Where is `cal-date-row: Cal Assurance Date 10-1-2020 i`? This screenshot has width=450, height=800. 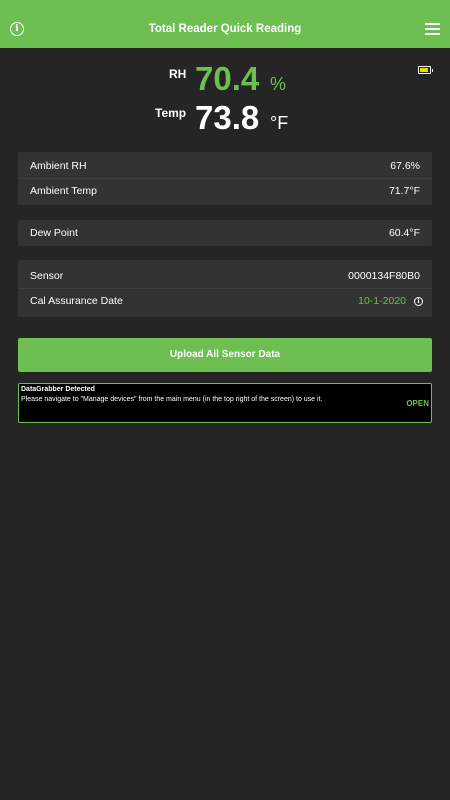
cal-date-row: Cal Assurance Date 10-1-2020 i is located at coordinates (225, 300).